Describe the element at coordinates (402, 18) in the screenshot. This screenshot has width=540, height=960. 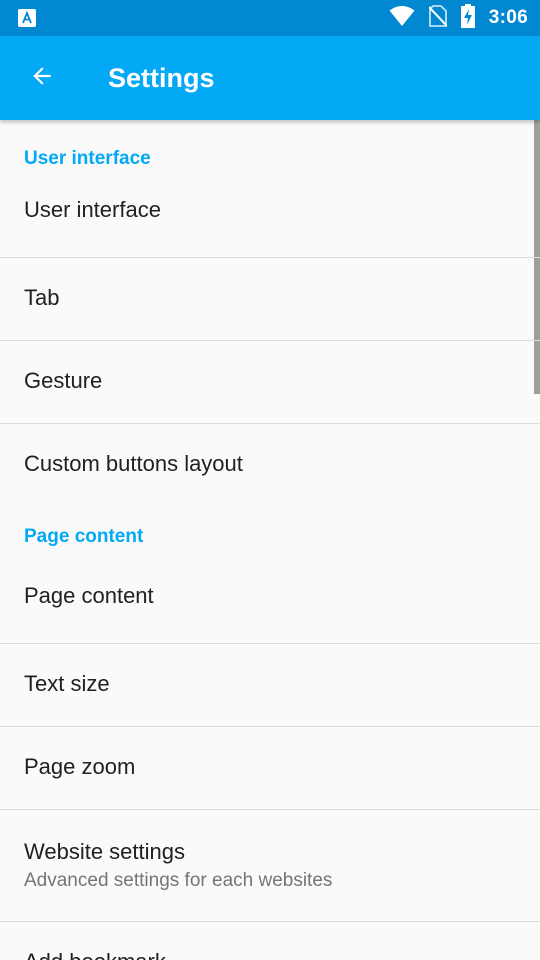
I see `wifi-icon` at that location.